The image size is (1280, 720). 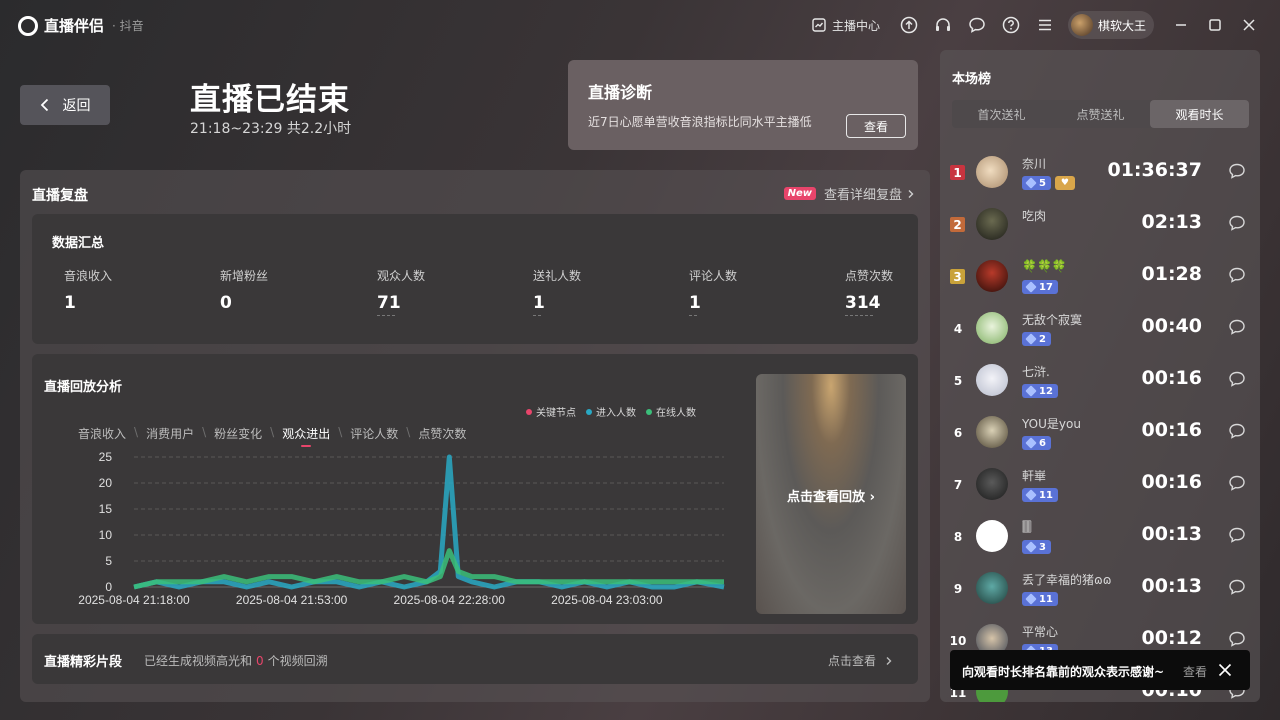 I want to click on close-button, so click(x=1249, y=25).